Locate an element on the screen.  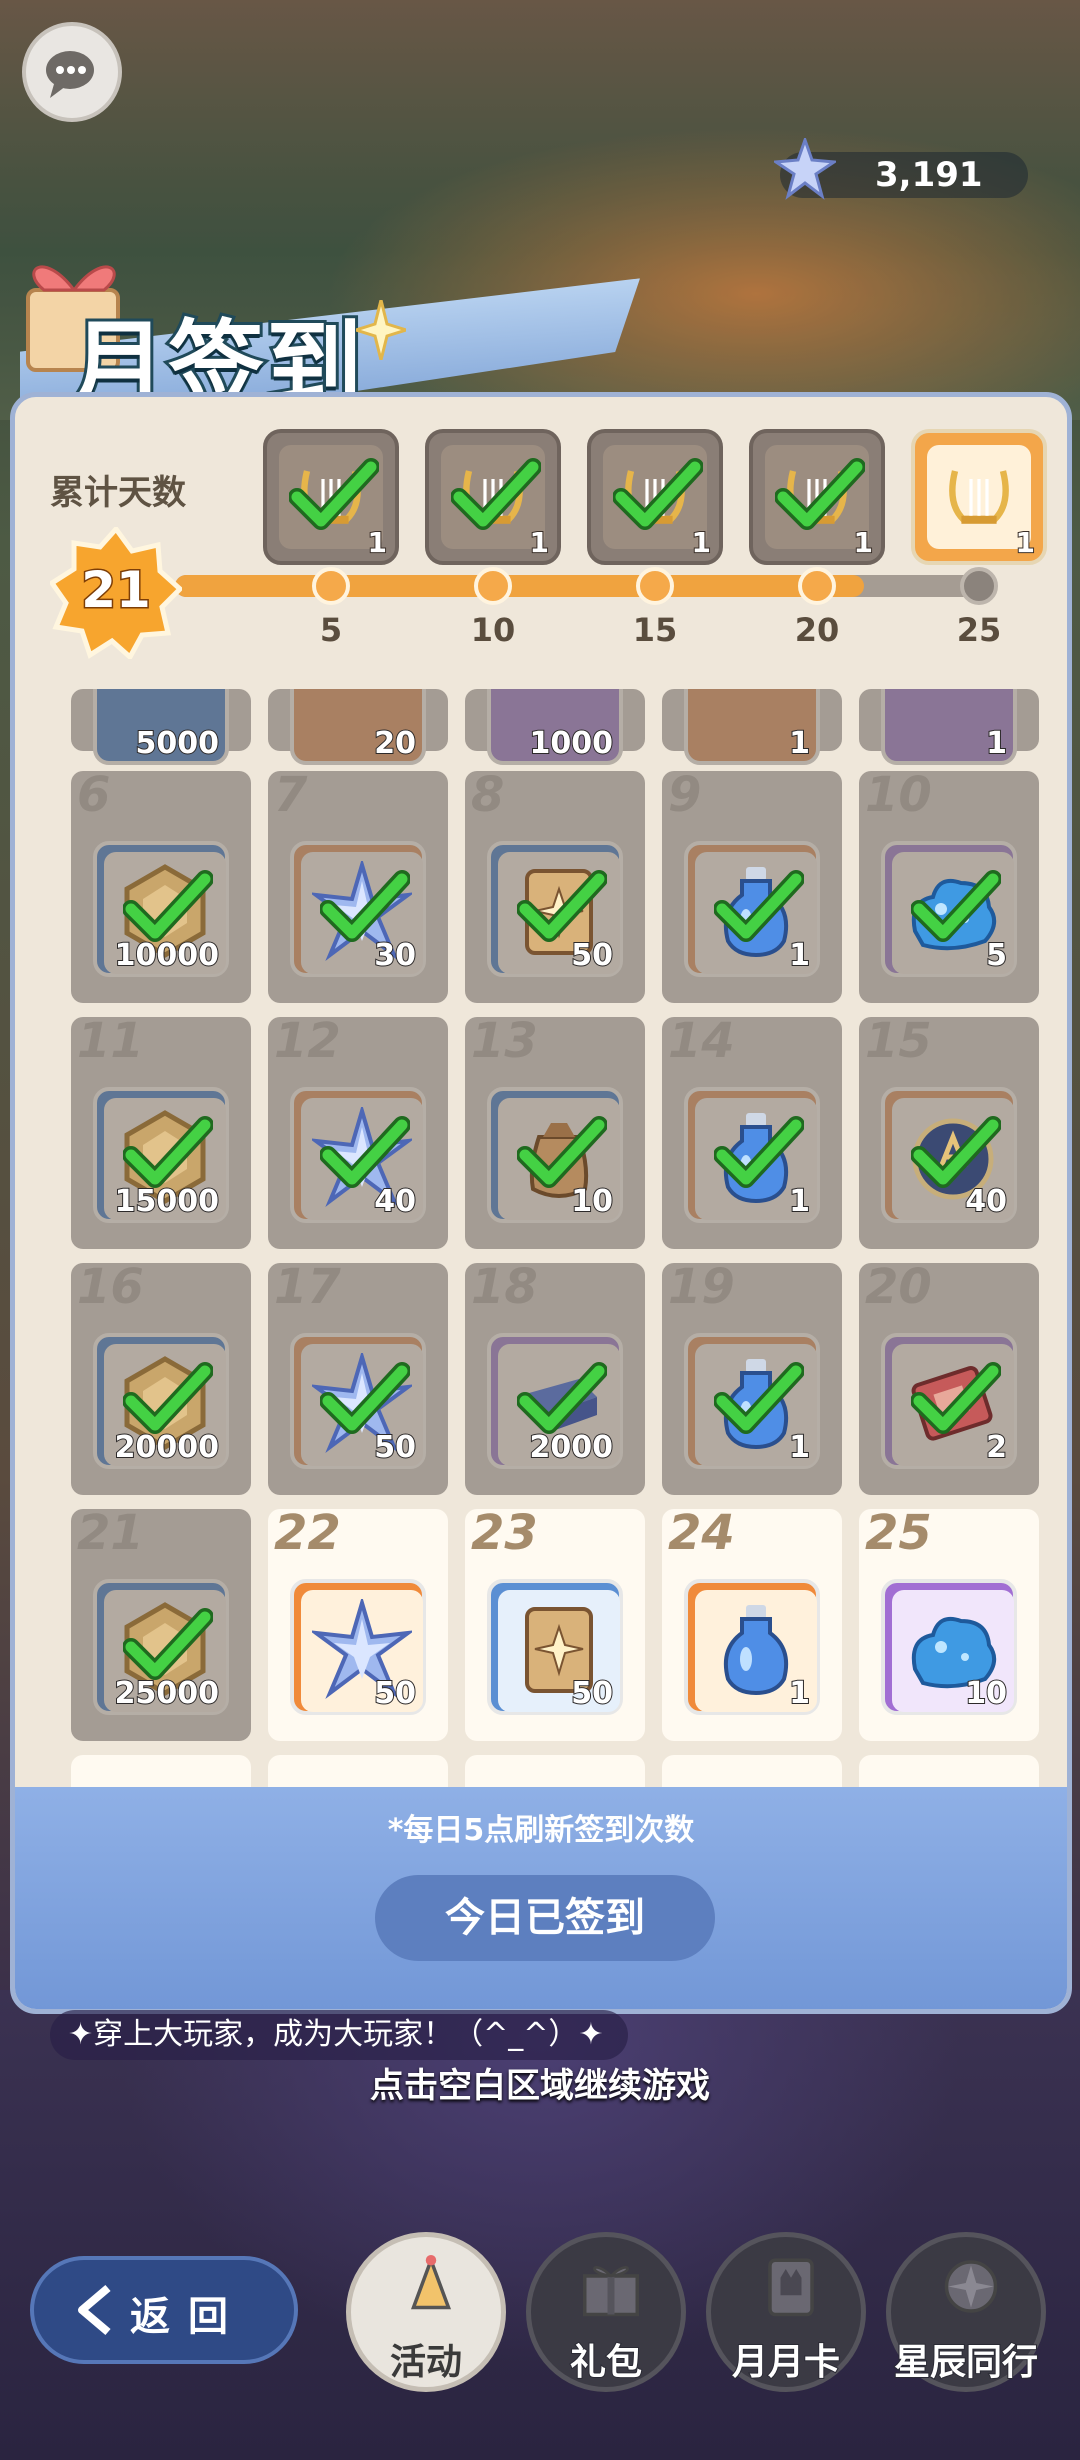
card-cat-icon is located at coordinates (791, 2287).